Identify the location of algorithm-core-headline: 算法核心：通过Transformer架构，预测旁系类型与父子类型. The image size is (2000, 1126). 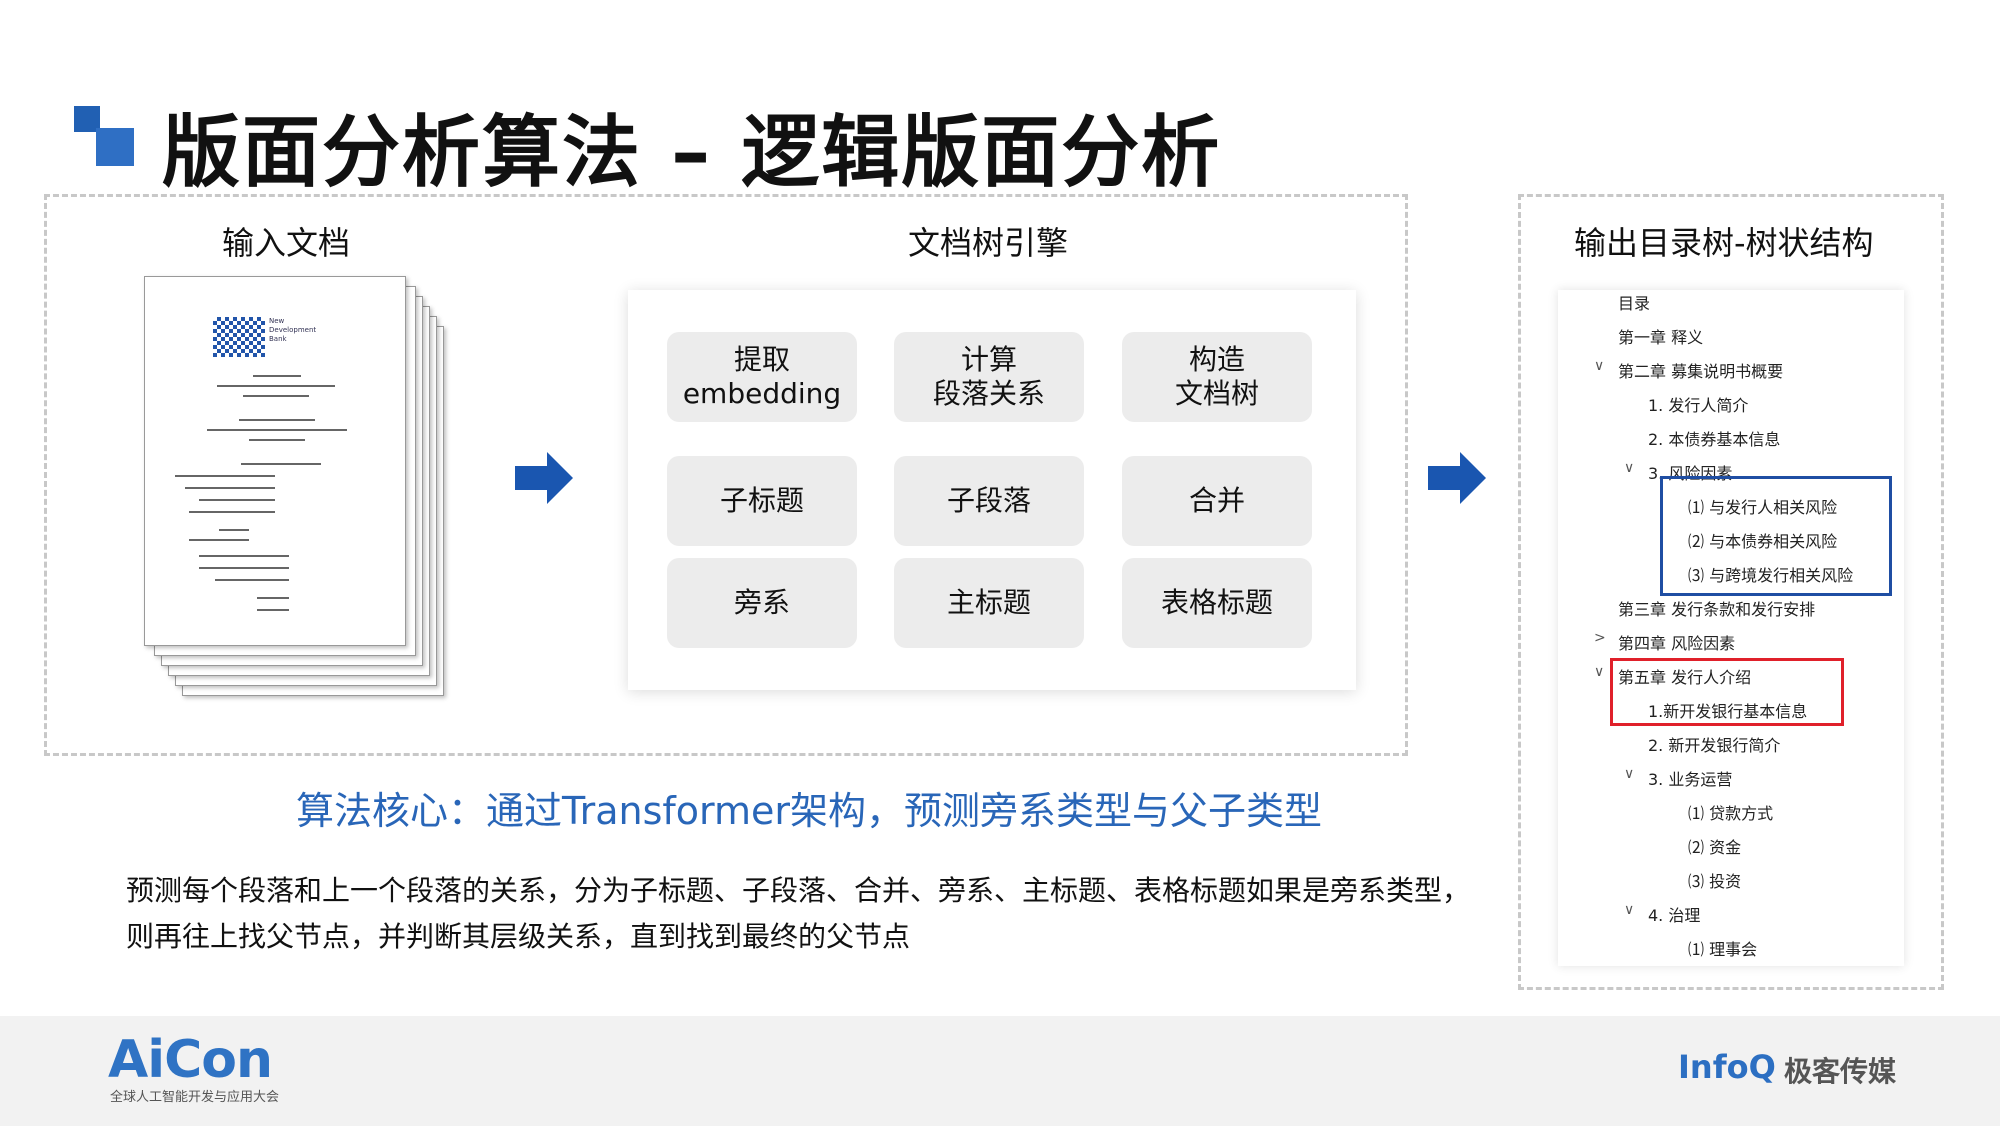
(809, 811).